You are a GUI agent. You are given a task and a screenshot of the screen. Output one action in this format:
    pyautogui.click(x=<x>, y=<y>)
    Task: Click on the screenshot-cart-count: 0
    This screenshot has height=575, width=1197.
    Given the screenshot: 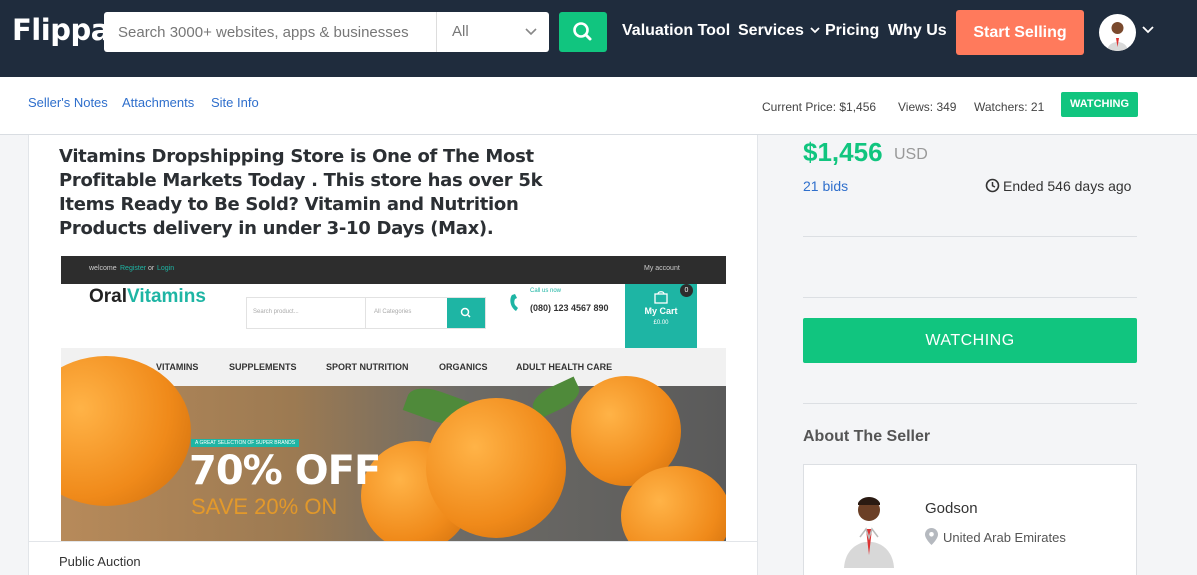 What is the action you would take?
    pyautogui.click(x=686, y=290)
    